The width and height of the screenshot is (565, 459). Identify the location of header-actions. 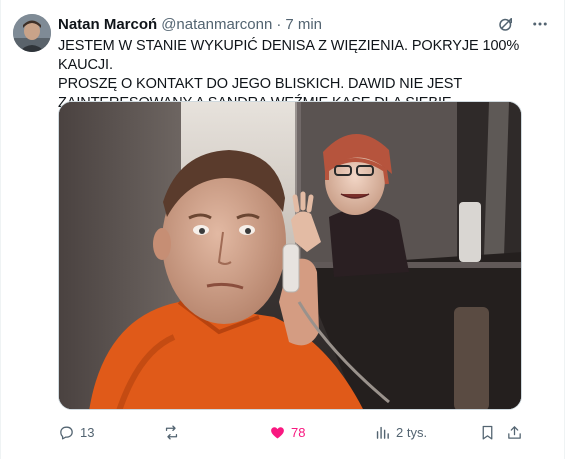
(523, 24).